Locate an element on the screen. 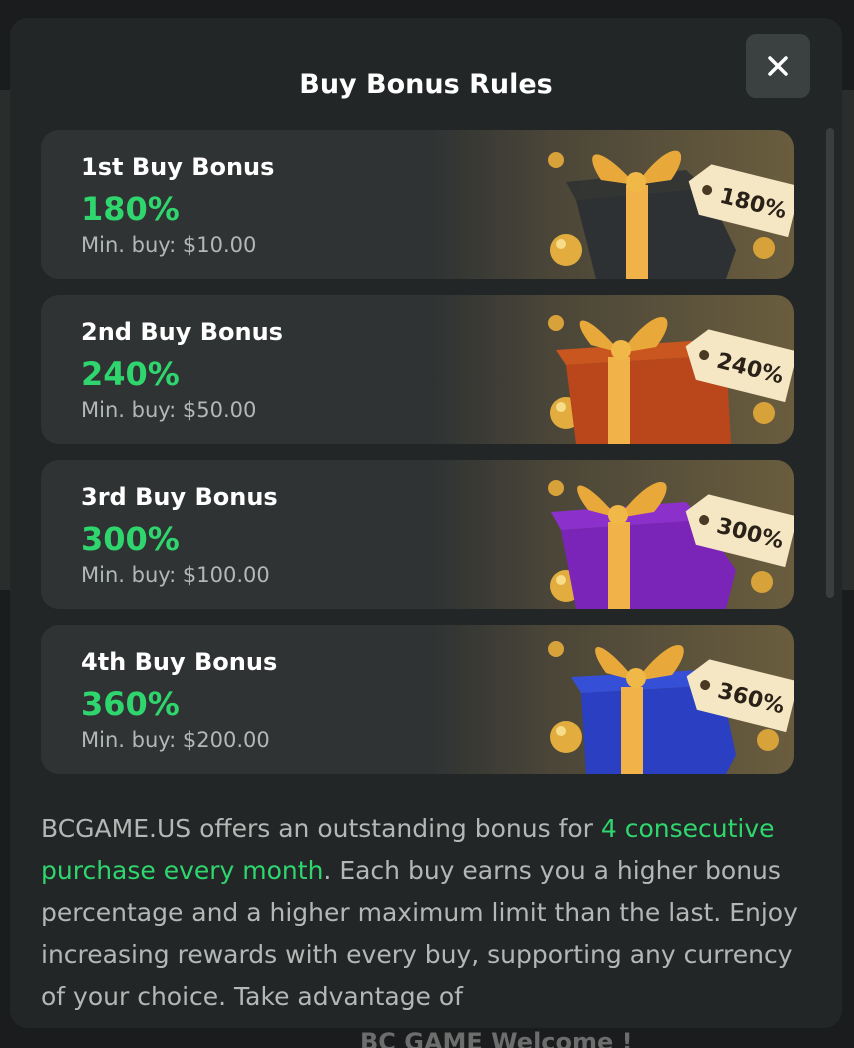  bonus-card-title: 3rd Buy Bonus is located at coordinates (179, 497).